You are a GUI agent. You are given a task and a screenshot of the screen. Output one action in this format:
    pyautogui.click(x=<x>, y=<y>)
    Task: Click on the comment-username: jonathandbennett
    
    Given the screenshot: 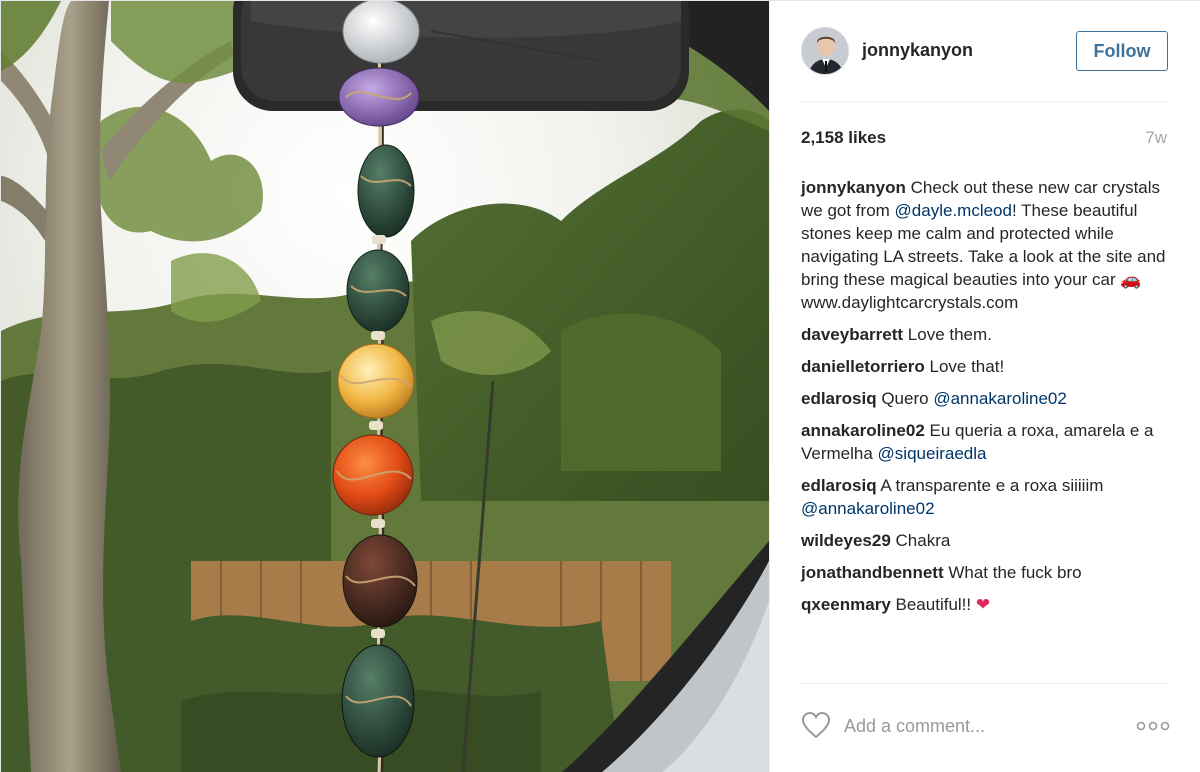 What is the action you would take?
    pyautogui.click(x=872, y=572)
    